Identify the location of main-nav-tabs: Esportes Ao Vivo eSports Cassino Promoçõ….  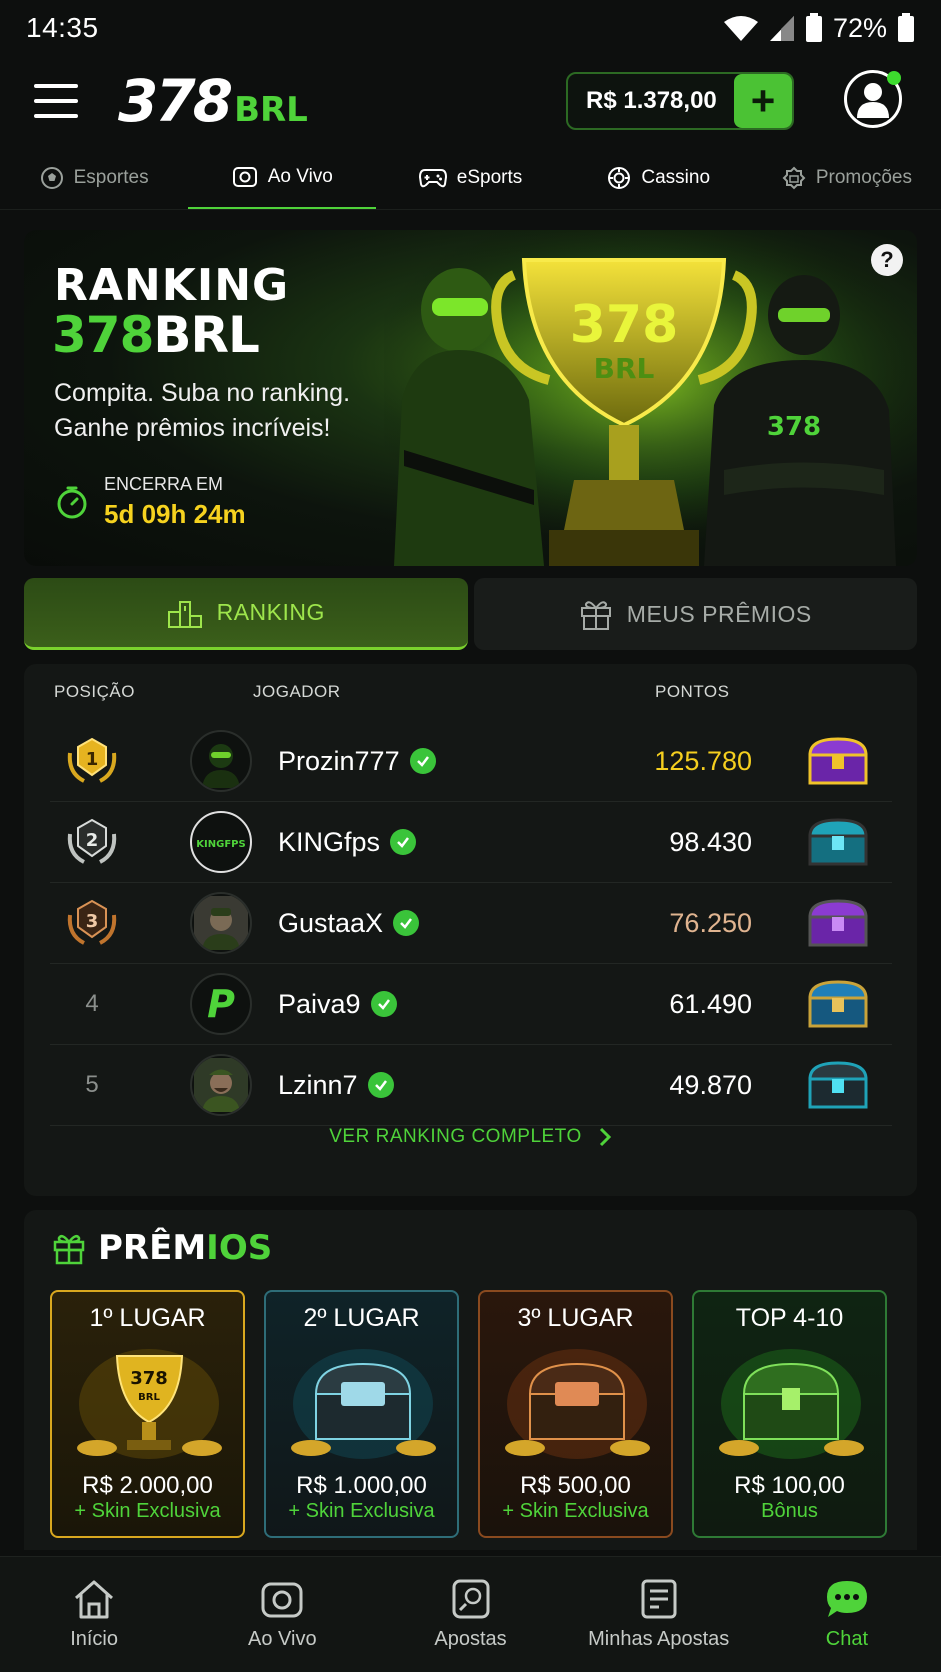
(470, 178).